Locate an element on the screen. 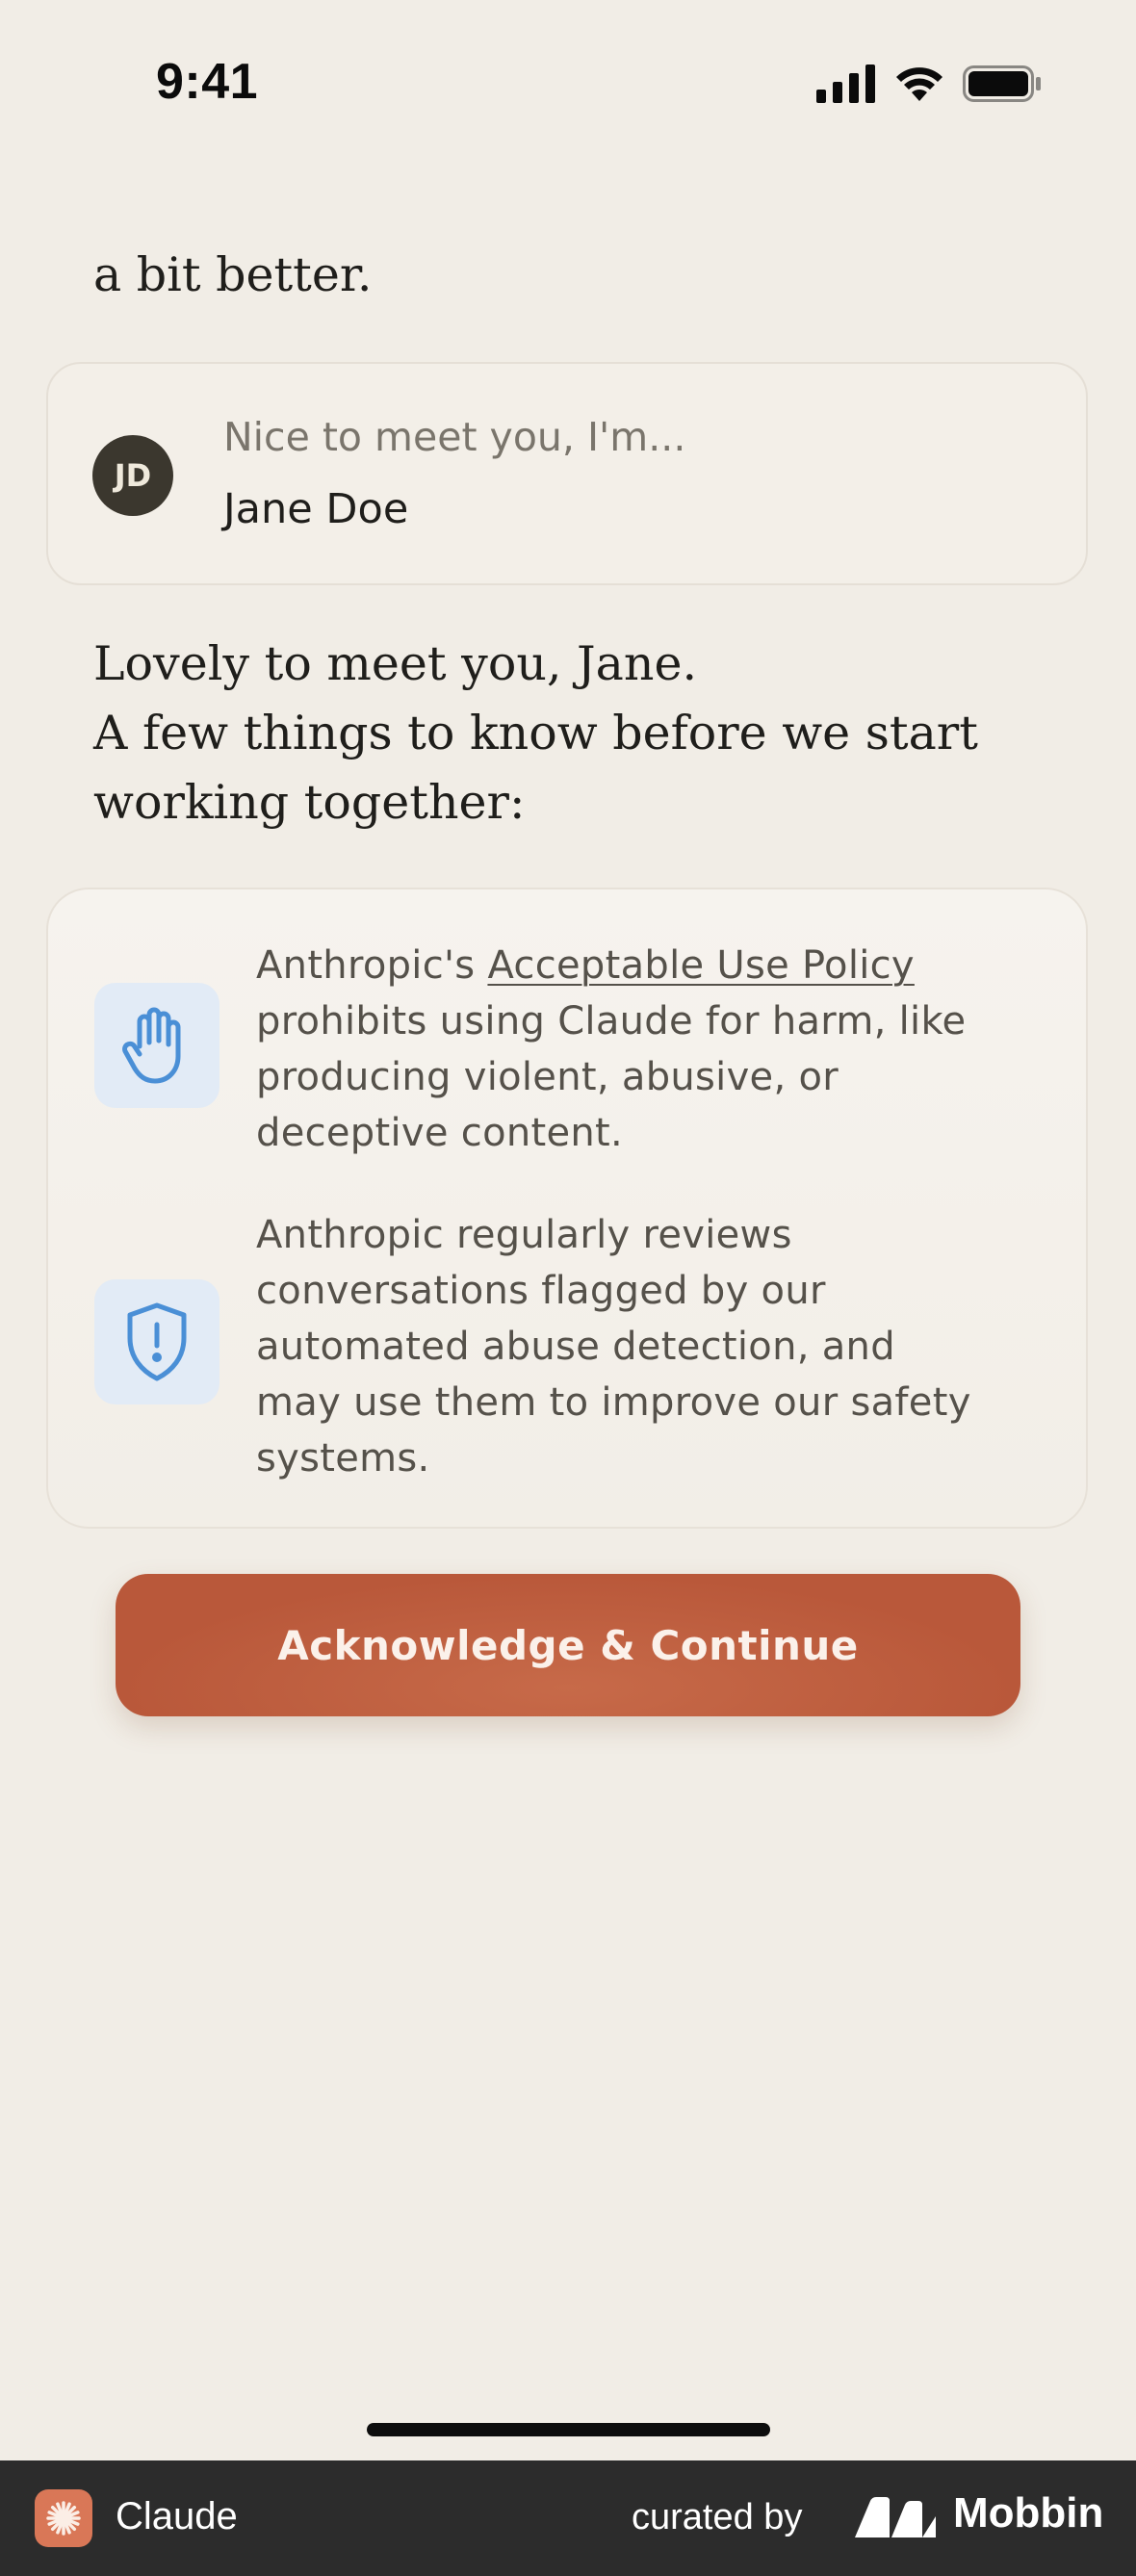  curated-by-label: curated by is located at coordinates (718, 2517).